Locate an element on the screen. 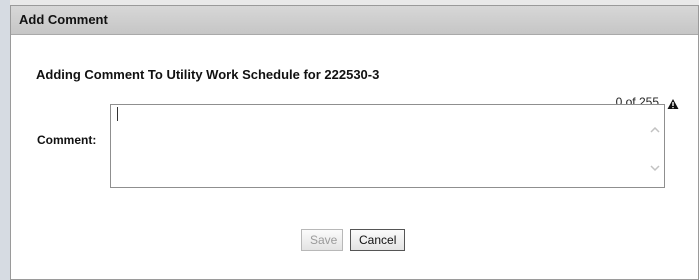 The width and height of the screenshot is (699, 280). chevron-down-icon is located at coordinates (655, 168).